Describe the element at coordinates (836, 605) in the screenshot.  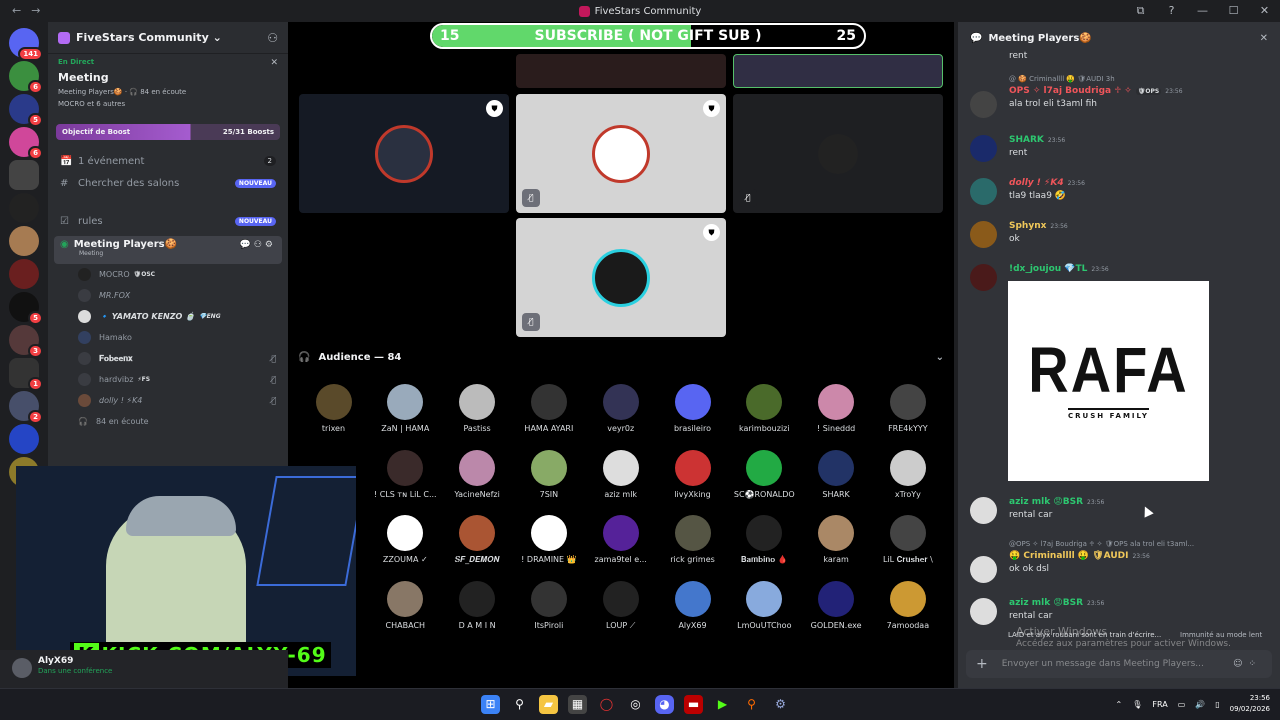
I see `audience-member: GOLDEN.exe` at that location.